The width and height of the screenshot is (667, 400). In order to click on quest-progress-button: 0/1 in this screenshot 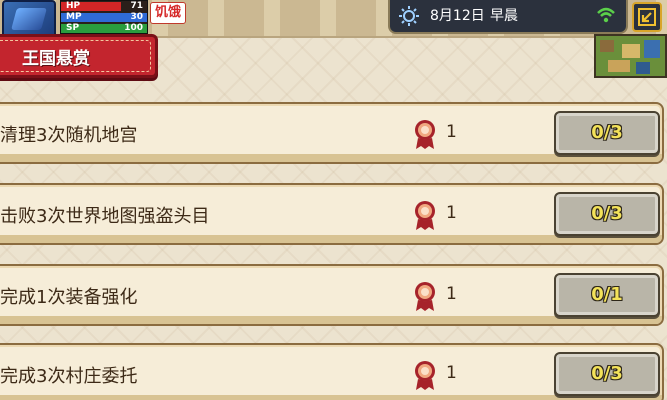, I will do `click(607, 295)`.